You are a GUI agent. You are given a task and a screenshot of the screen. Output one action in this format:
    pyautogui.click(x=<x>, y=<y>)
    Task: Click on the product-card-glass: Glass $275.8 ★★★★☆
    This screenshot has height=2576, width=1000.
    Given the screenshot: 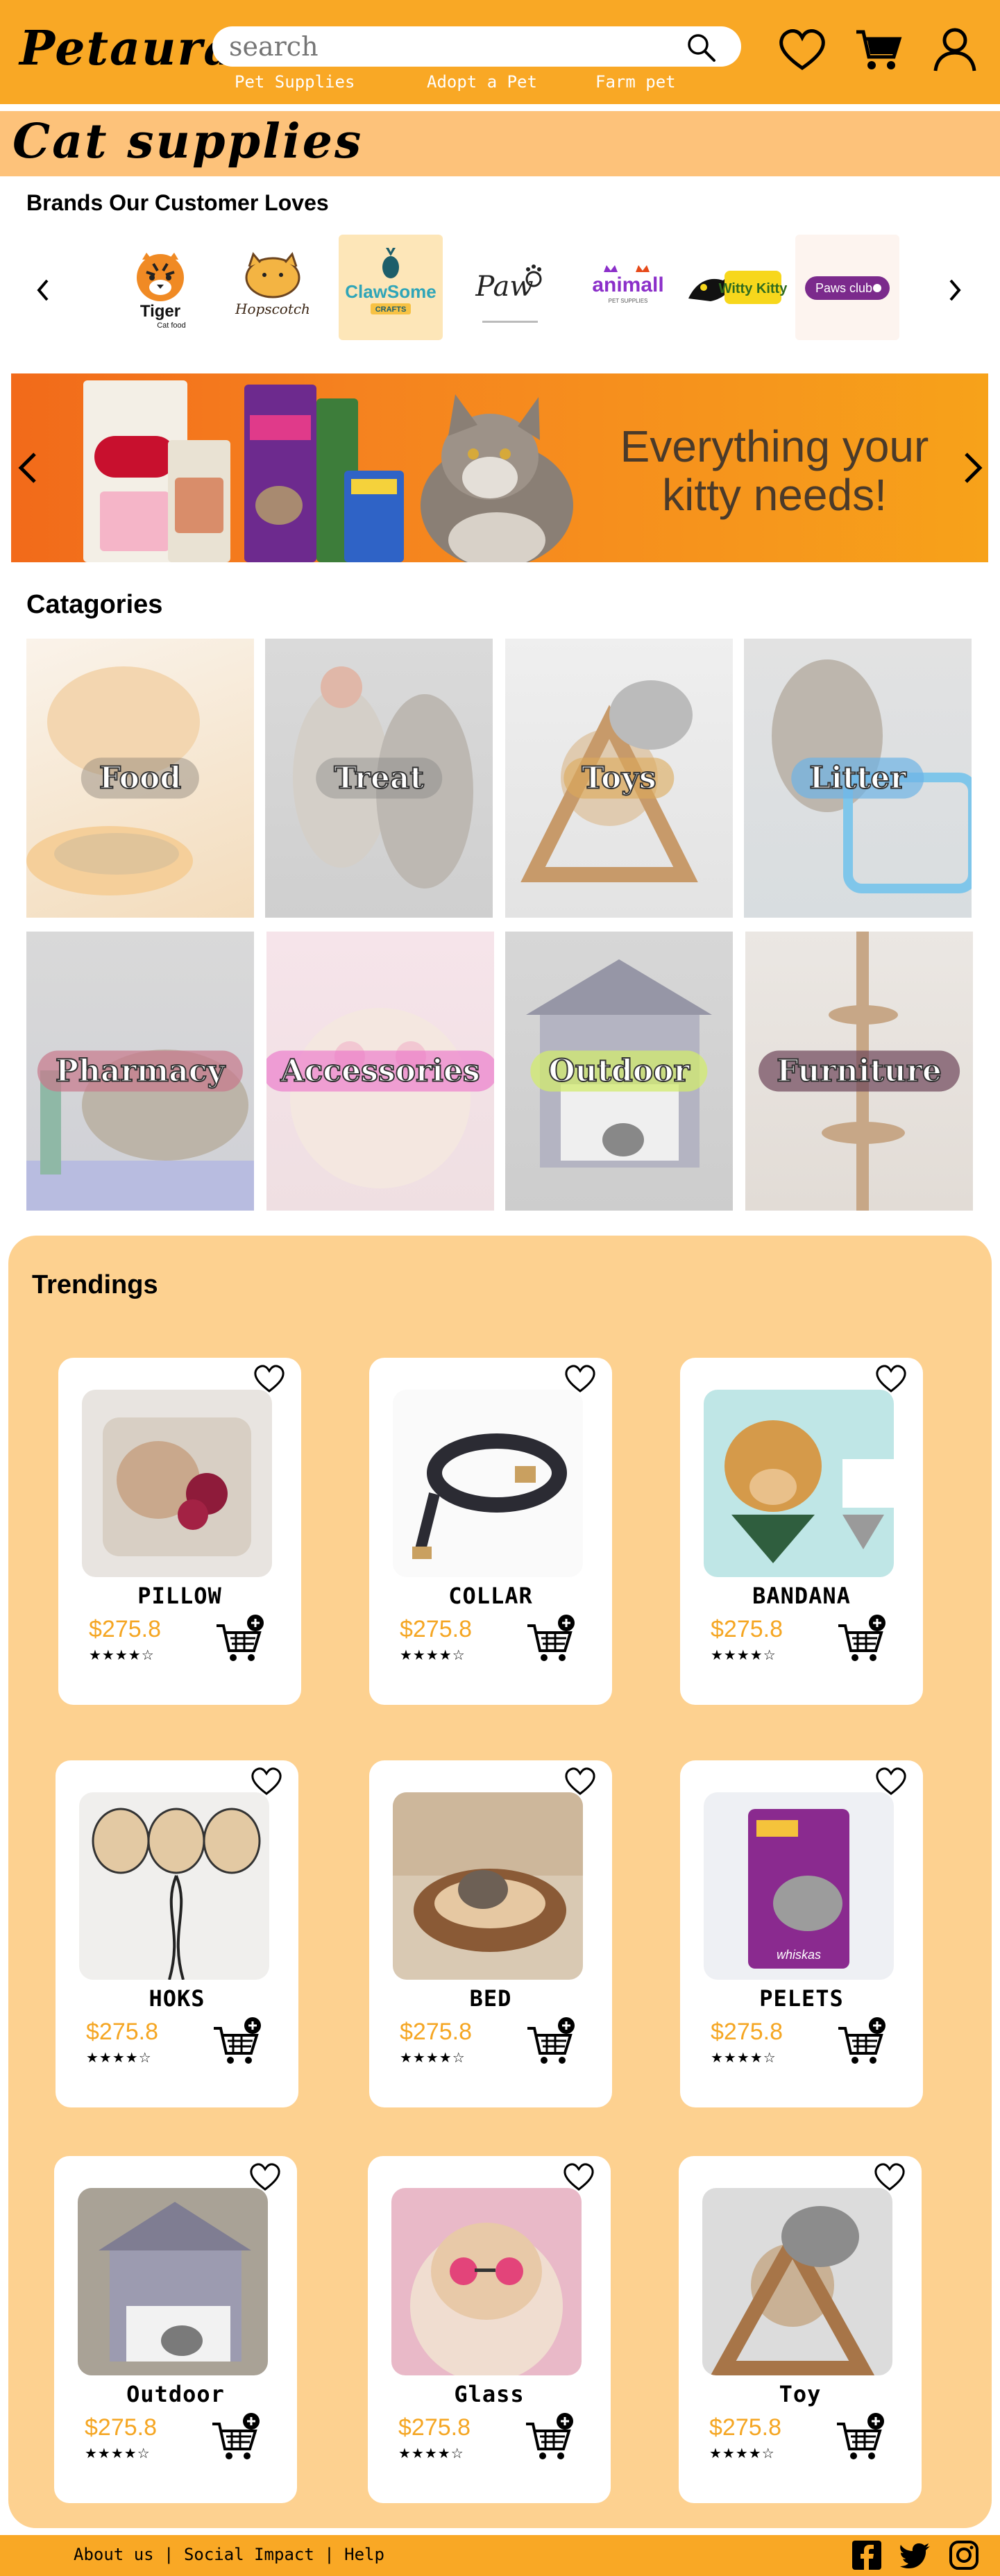 What is the action you would take?
    pyautogui.click(x=490, y=2329)
    